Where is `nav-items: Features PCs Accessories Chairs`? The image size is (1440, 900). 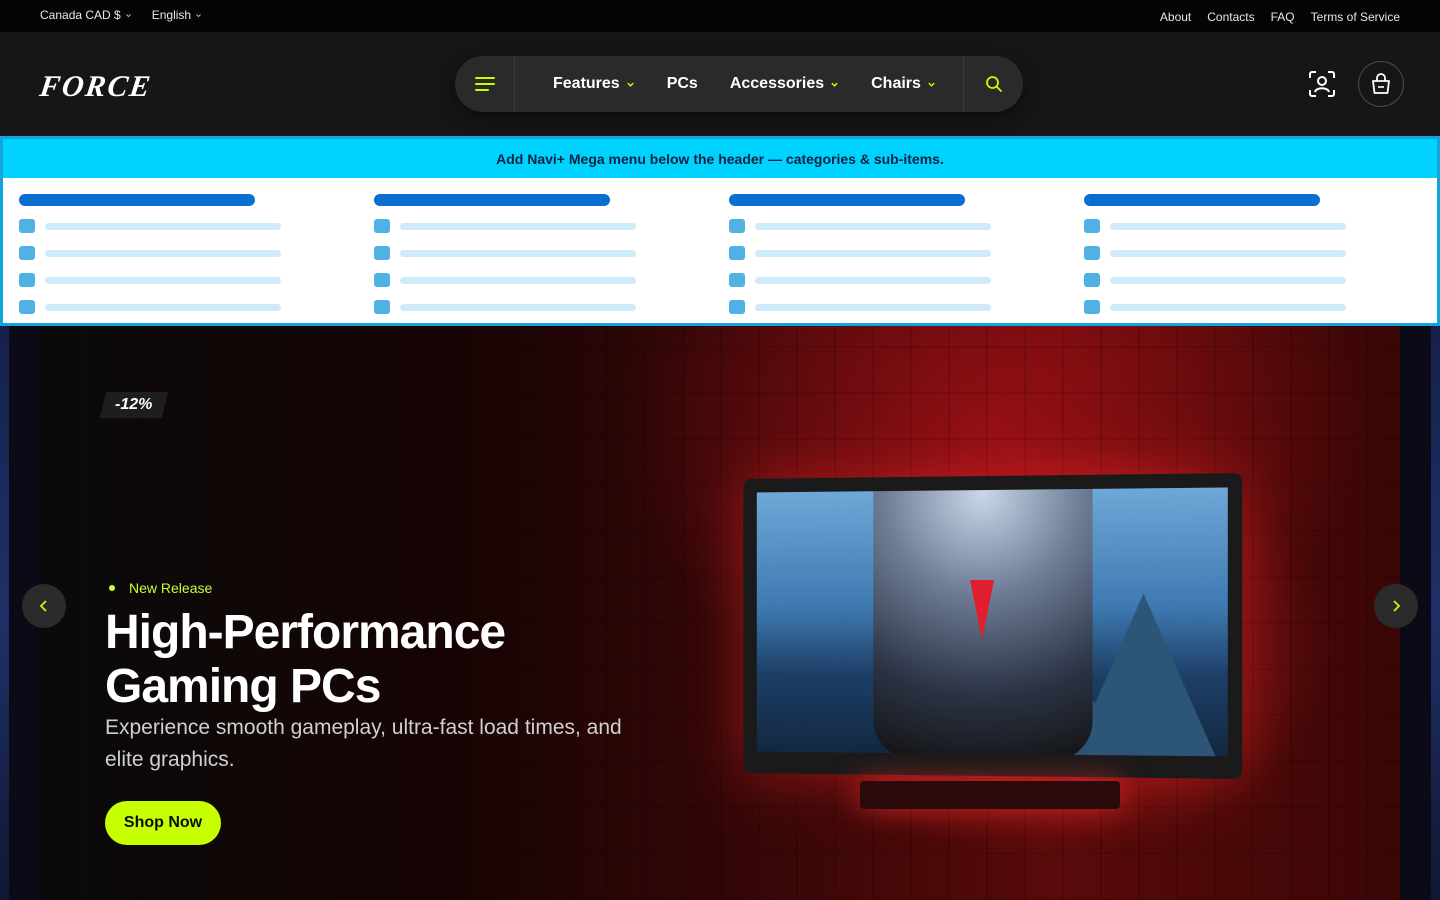 nav-items: Features PCs Accessories Chairs is located at coordinates (739, 84).